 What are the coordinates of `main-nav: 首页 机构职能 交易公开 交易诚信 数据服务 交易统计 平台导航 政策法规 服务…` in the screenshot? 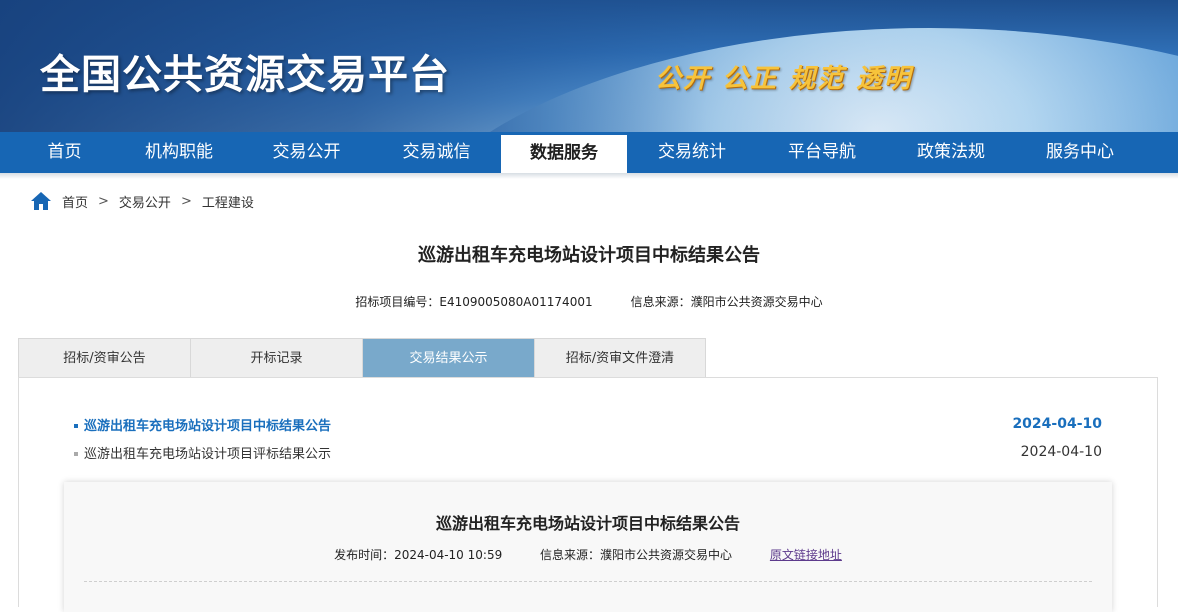 It's located at (589, 156).